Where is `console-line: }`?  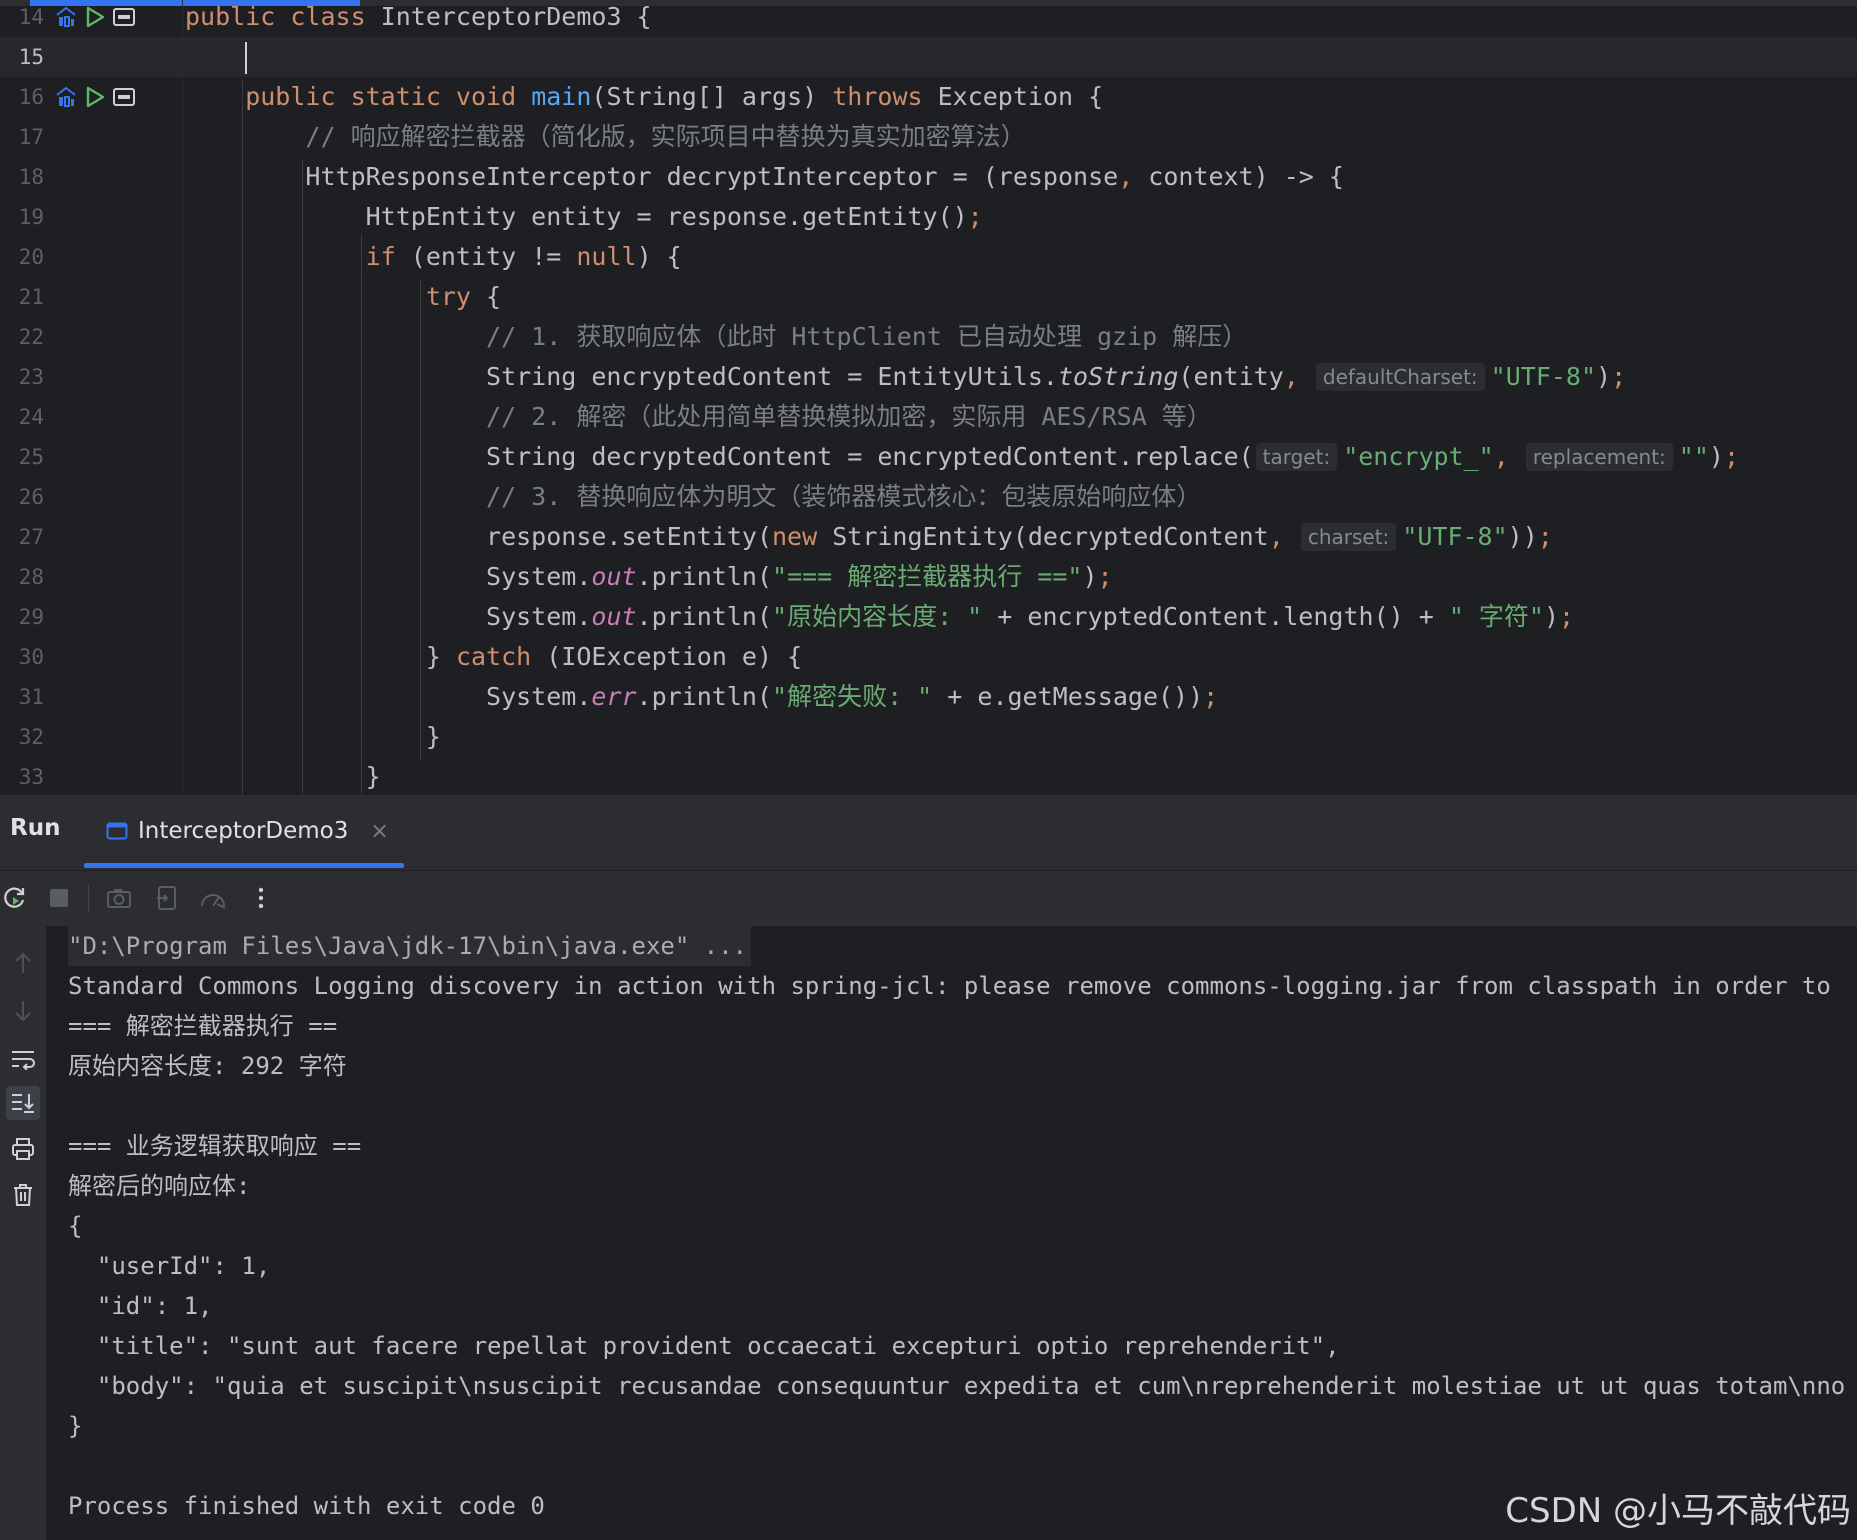 console-line: } is located at coordinates (75, 1426).